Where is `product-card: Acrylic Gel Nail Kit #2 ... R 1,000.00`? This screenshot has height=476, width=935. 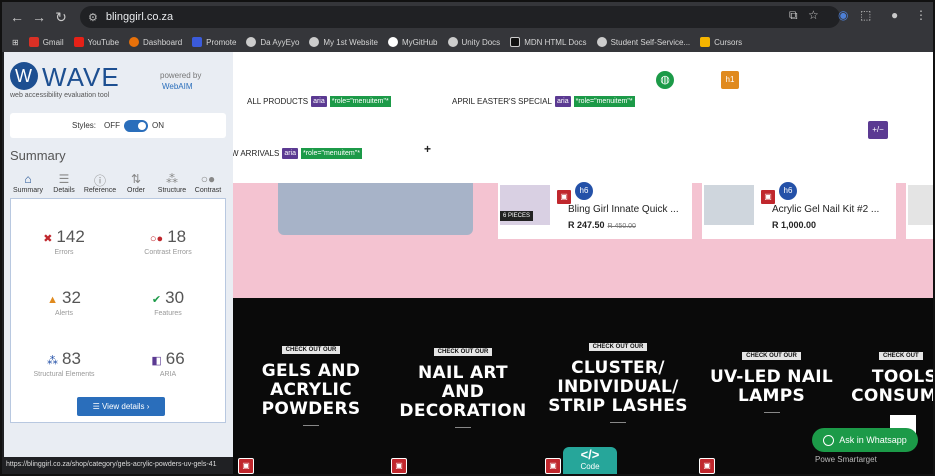
product-card: Acrylic Gel Nail Kit #2 ... R 1,000.00 is located at coordinates (799, 211).